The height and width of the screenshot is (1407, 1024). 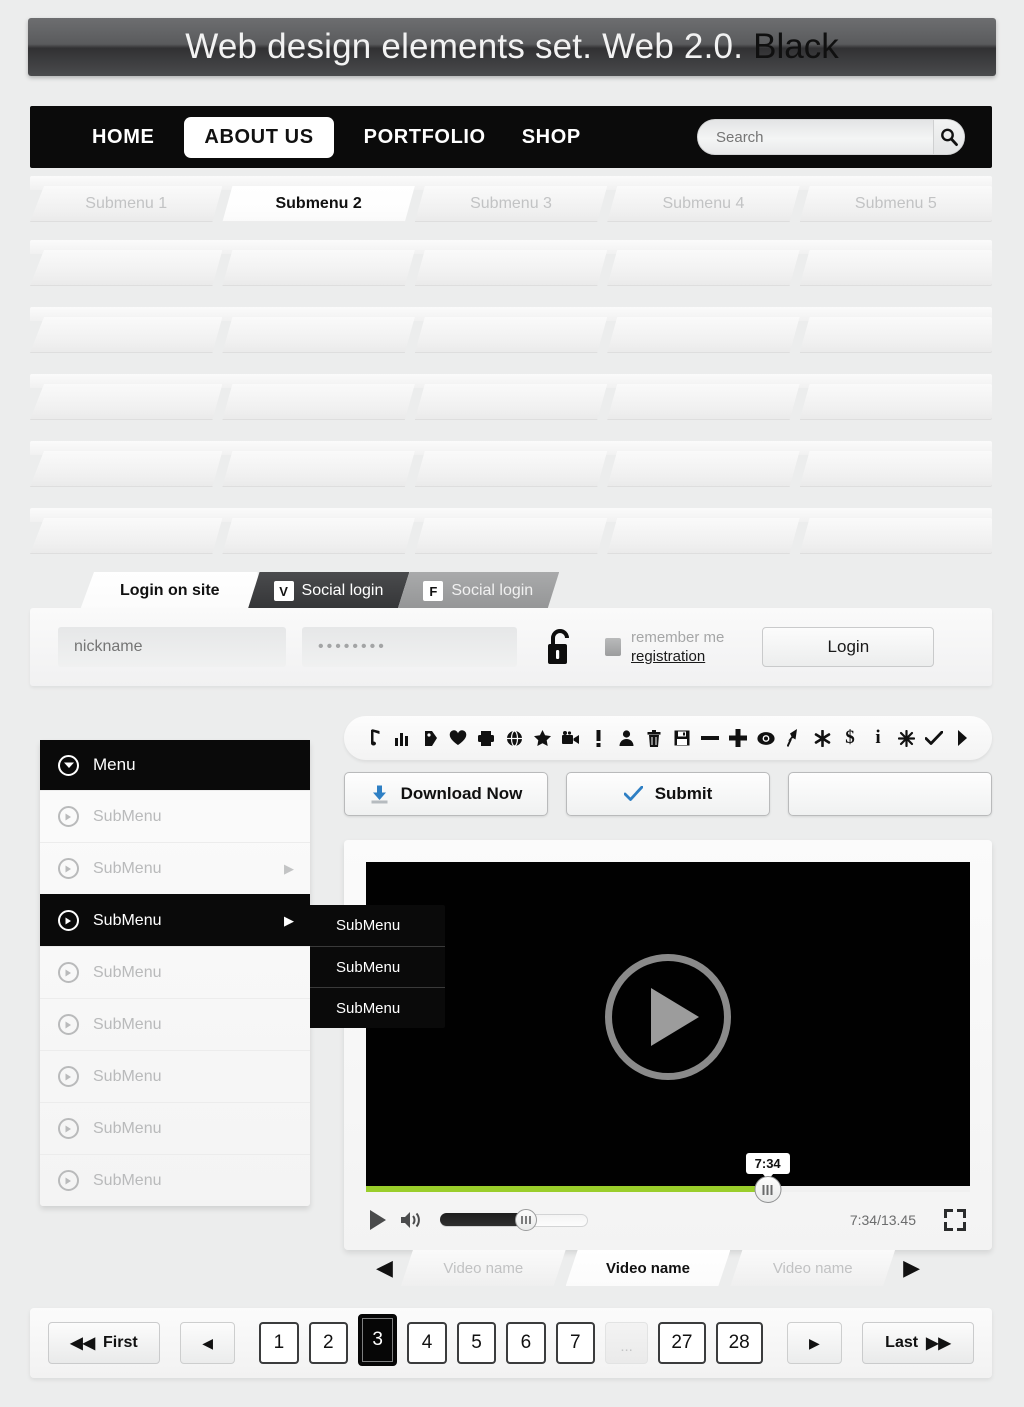 What do you see at coordinates (446, 794) in the screenshot?
I see `download-now-button: Download Now` at bounding box center [446, 794].